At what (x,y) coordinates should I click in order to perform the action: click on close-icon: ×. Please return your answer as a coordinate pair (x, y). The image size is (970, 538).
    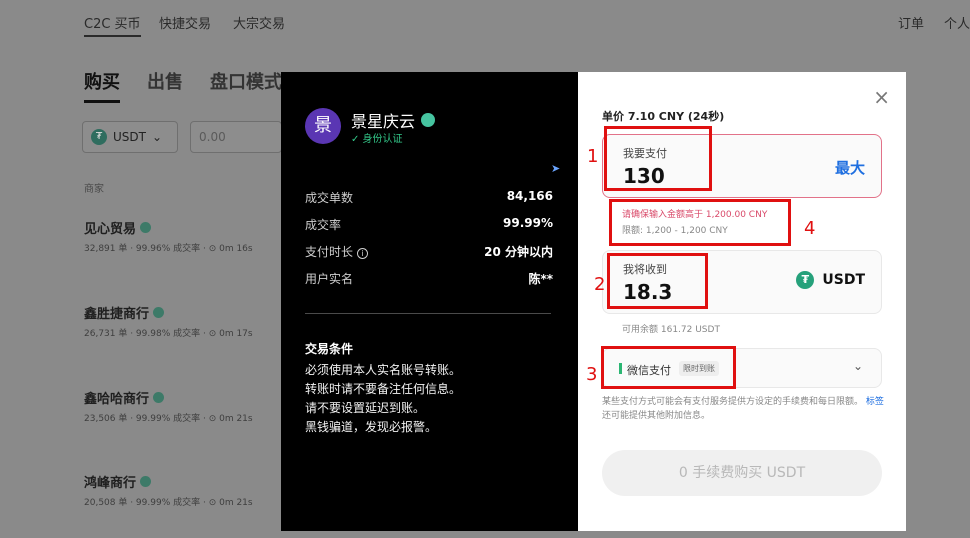
    Looking at the image, I should click on (881, 97).